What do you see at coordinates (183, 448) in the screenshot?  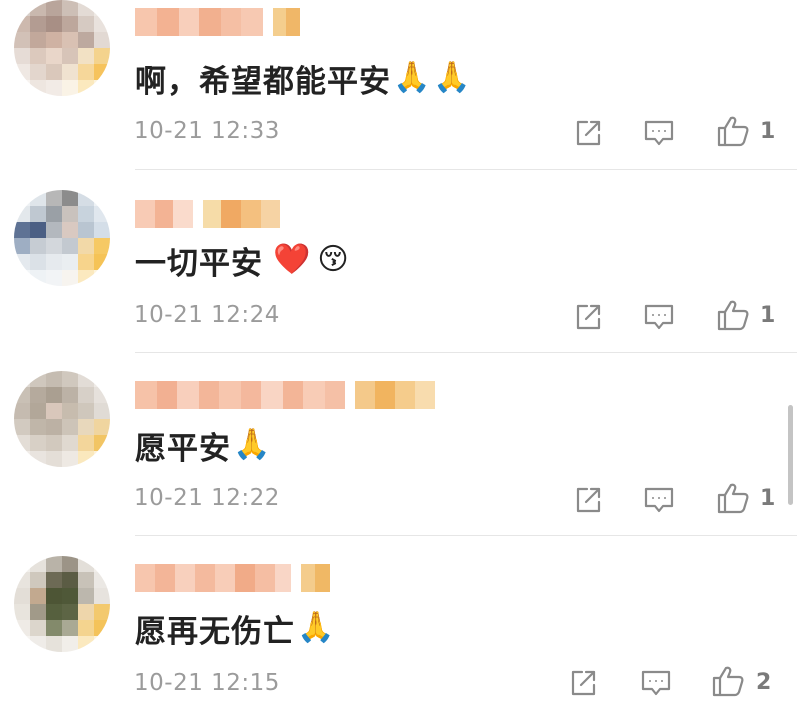 I see `comment-body: 愿平安` at bounding box center [183, 448].